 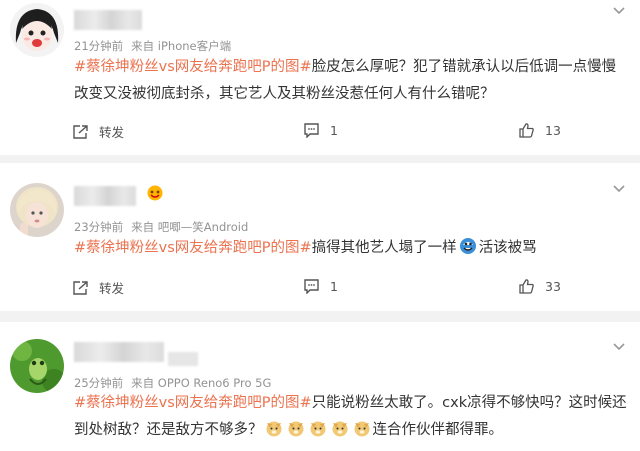 I want to click on comment-meta: 21分钟前 来自 iPhone客户端, so click(x=156, y=46).